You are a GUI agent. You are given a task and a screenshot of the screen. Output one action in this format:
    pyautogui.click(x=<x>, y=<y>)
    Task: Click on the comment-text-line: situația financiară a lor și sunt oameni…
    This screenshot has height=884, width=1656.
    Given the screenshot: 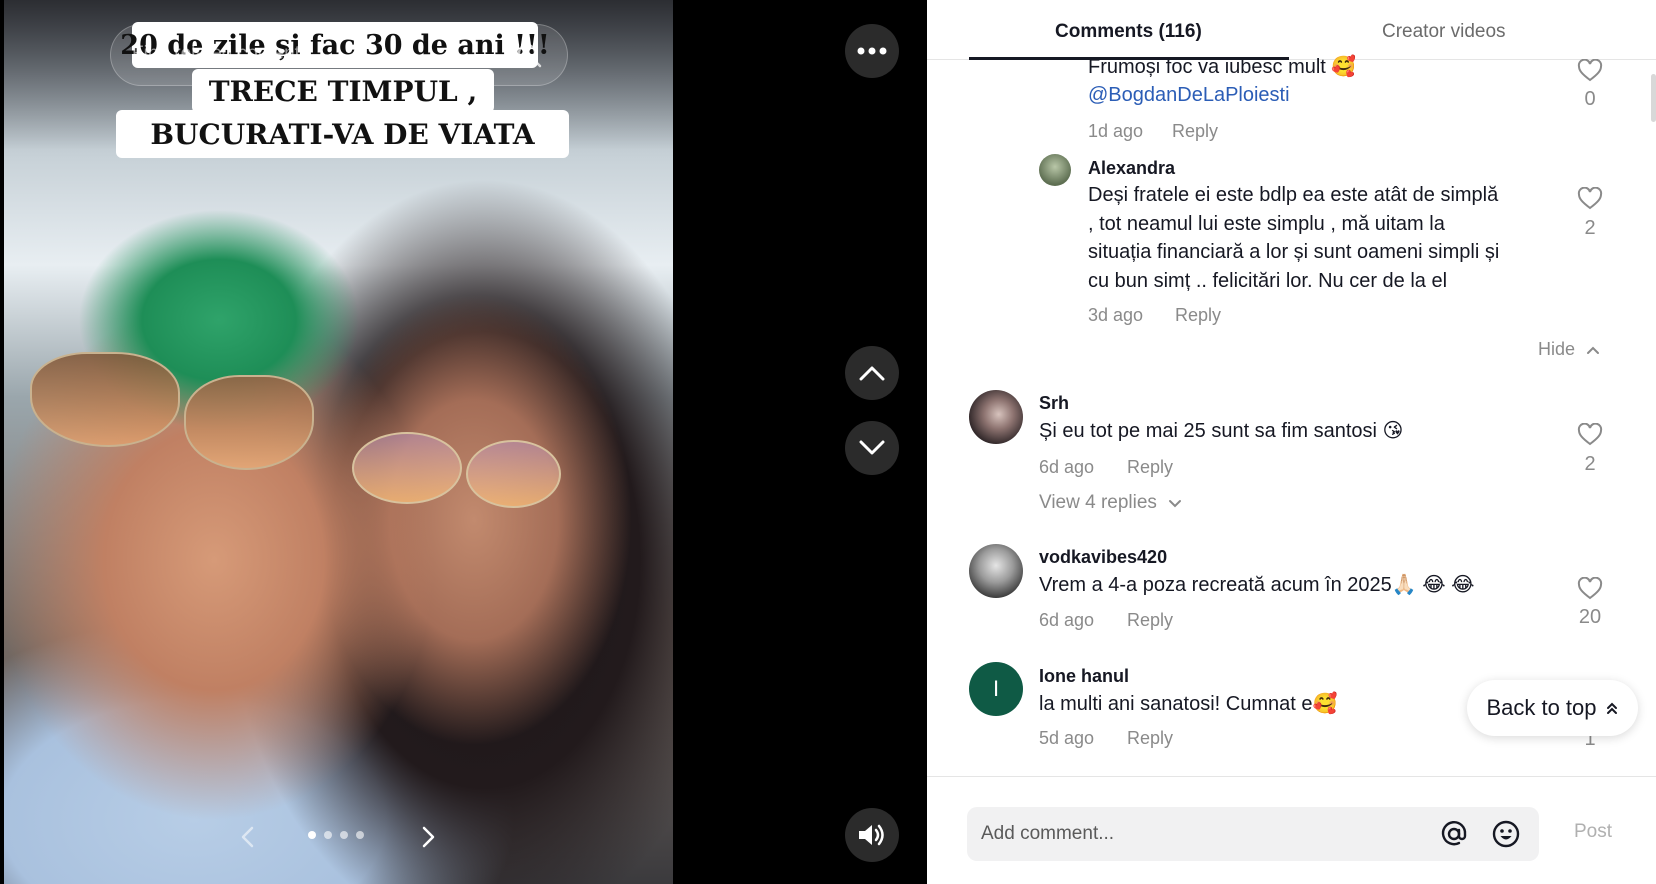 What is the action you would take?
    pyautogui.click(x=1294, y=252)
    